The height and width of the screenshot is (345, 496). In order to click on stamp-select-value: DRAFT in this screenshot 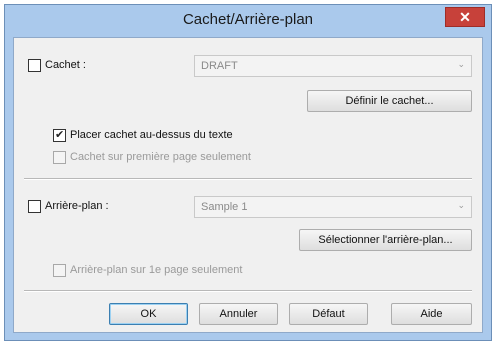, I will do `click(219, 66)`.